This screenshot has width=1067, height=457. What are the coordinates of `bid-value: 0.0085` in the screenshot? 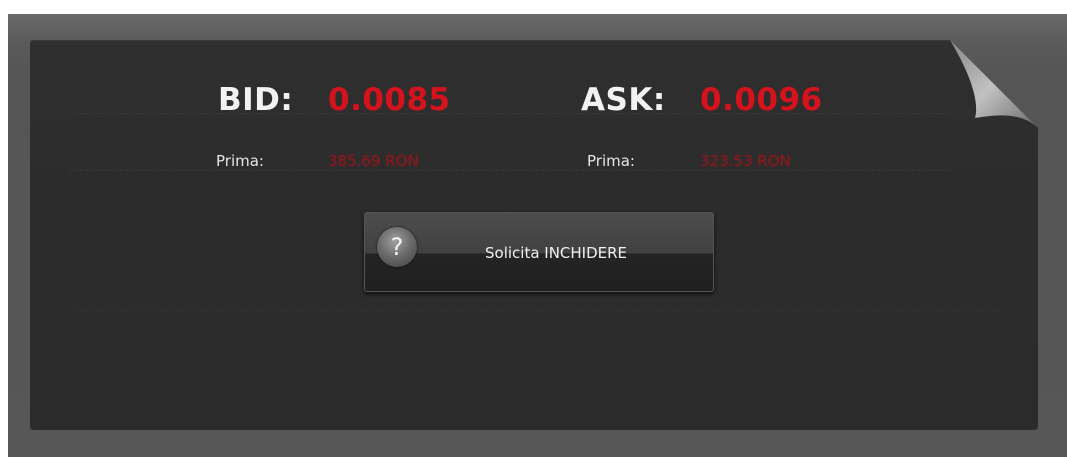 It's located at (389, 100).